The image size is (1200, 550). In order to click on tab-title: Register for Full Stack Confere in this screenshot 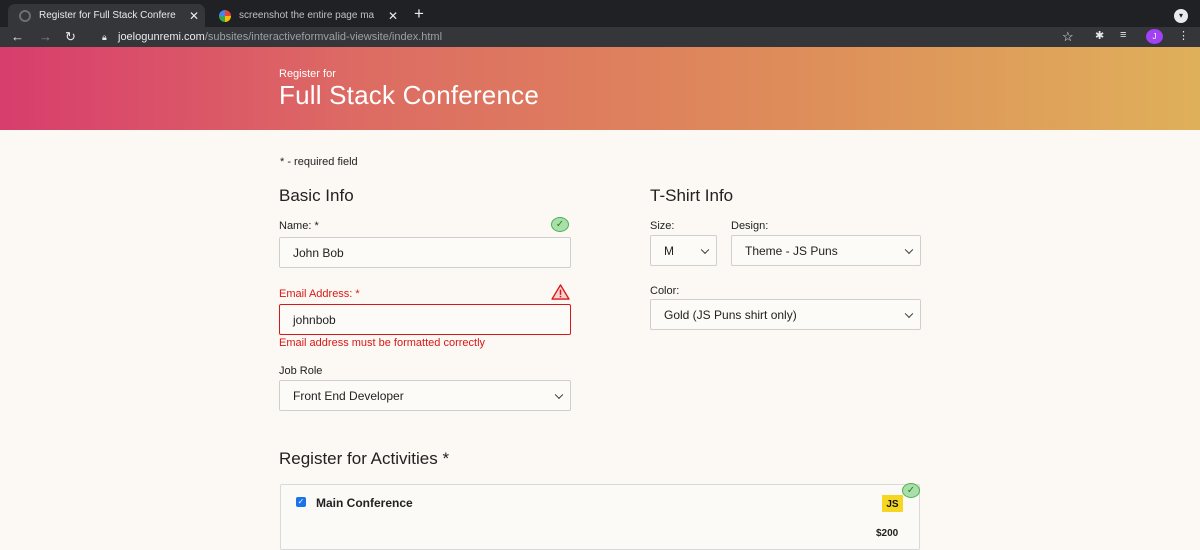, I will do `click(107, 15)`.